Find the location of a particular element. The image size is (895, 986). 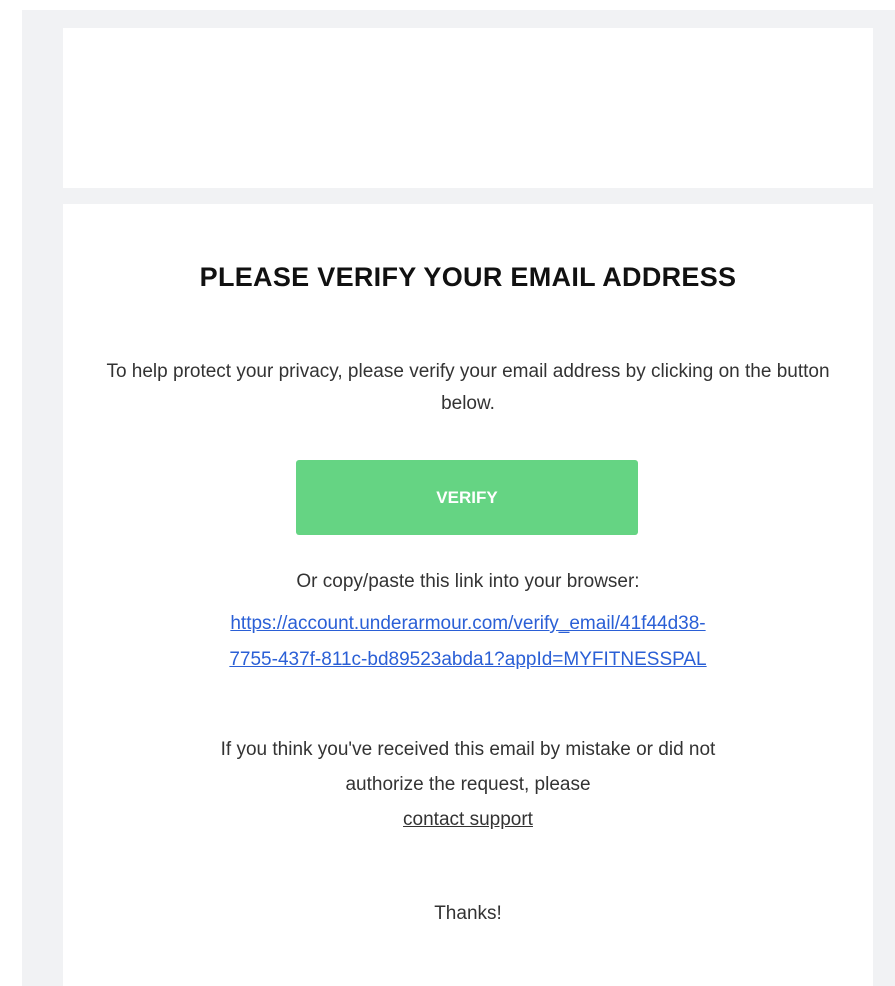

thanks-text: Thanks! is located at coordinates (468, 913).